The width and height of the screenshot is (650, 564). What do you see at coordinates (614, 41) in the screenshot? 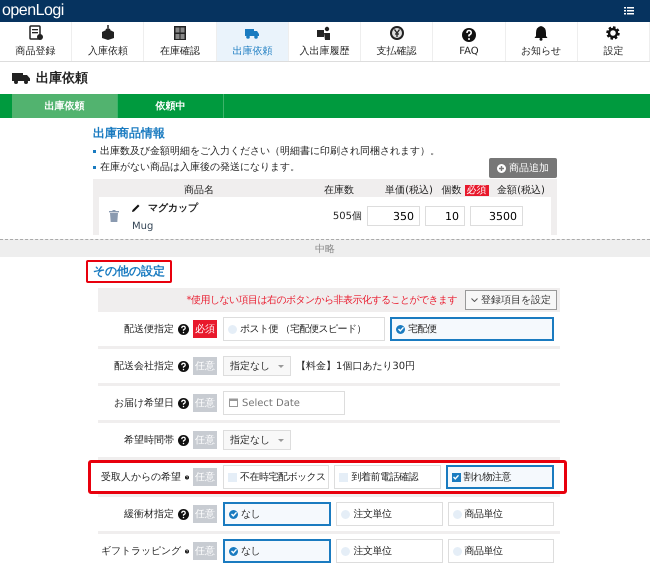
I see `nav-tab: 設定` at bounding box center [614, 41].